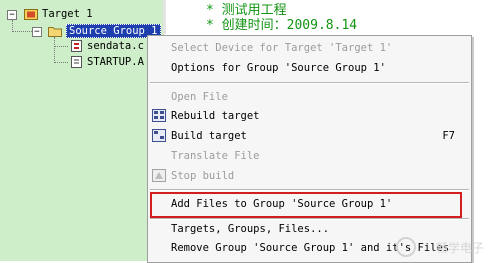 The width and height of the screenshot is (496, 263). I want to click on menu-item-translate-file: Translate File, so click(215, 156).